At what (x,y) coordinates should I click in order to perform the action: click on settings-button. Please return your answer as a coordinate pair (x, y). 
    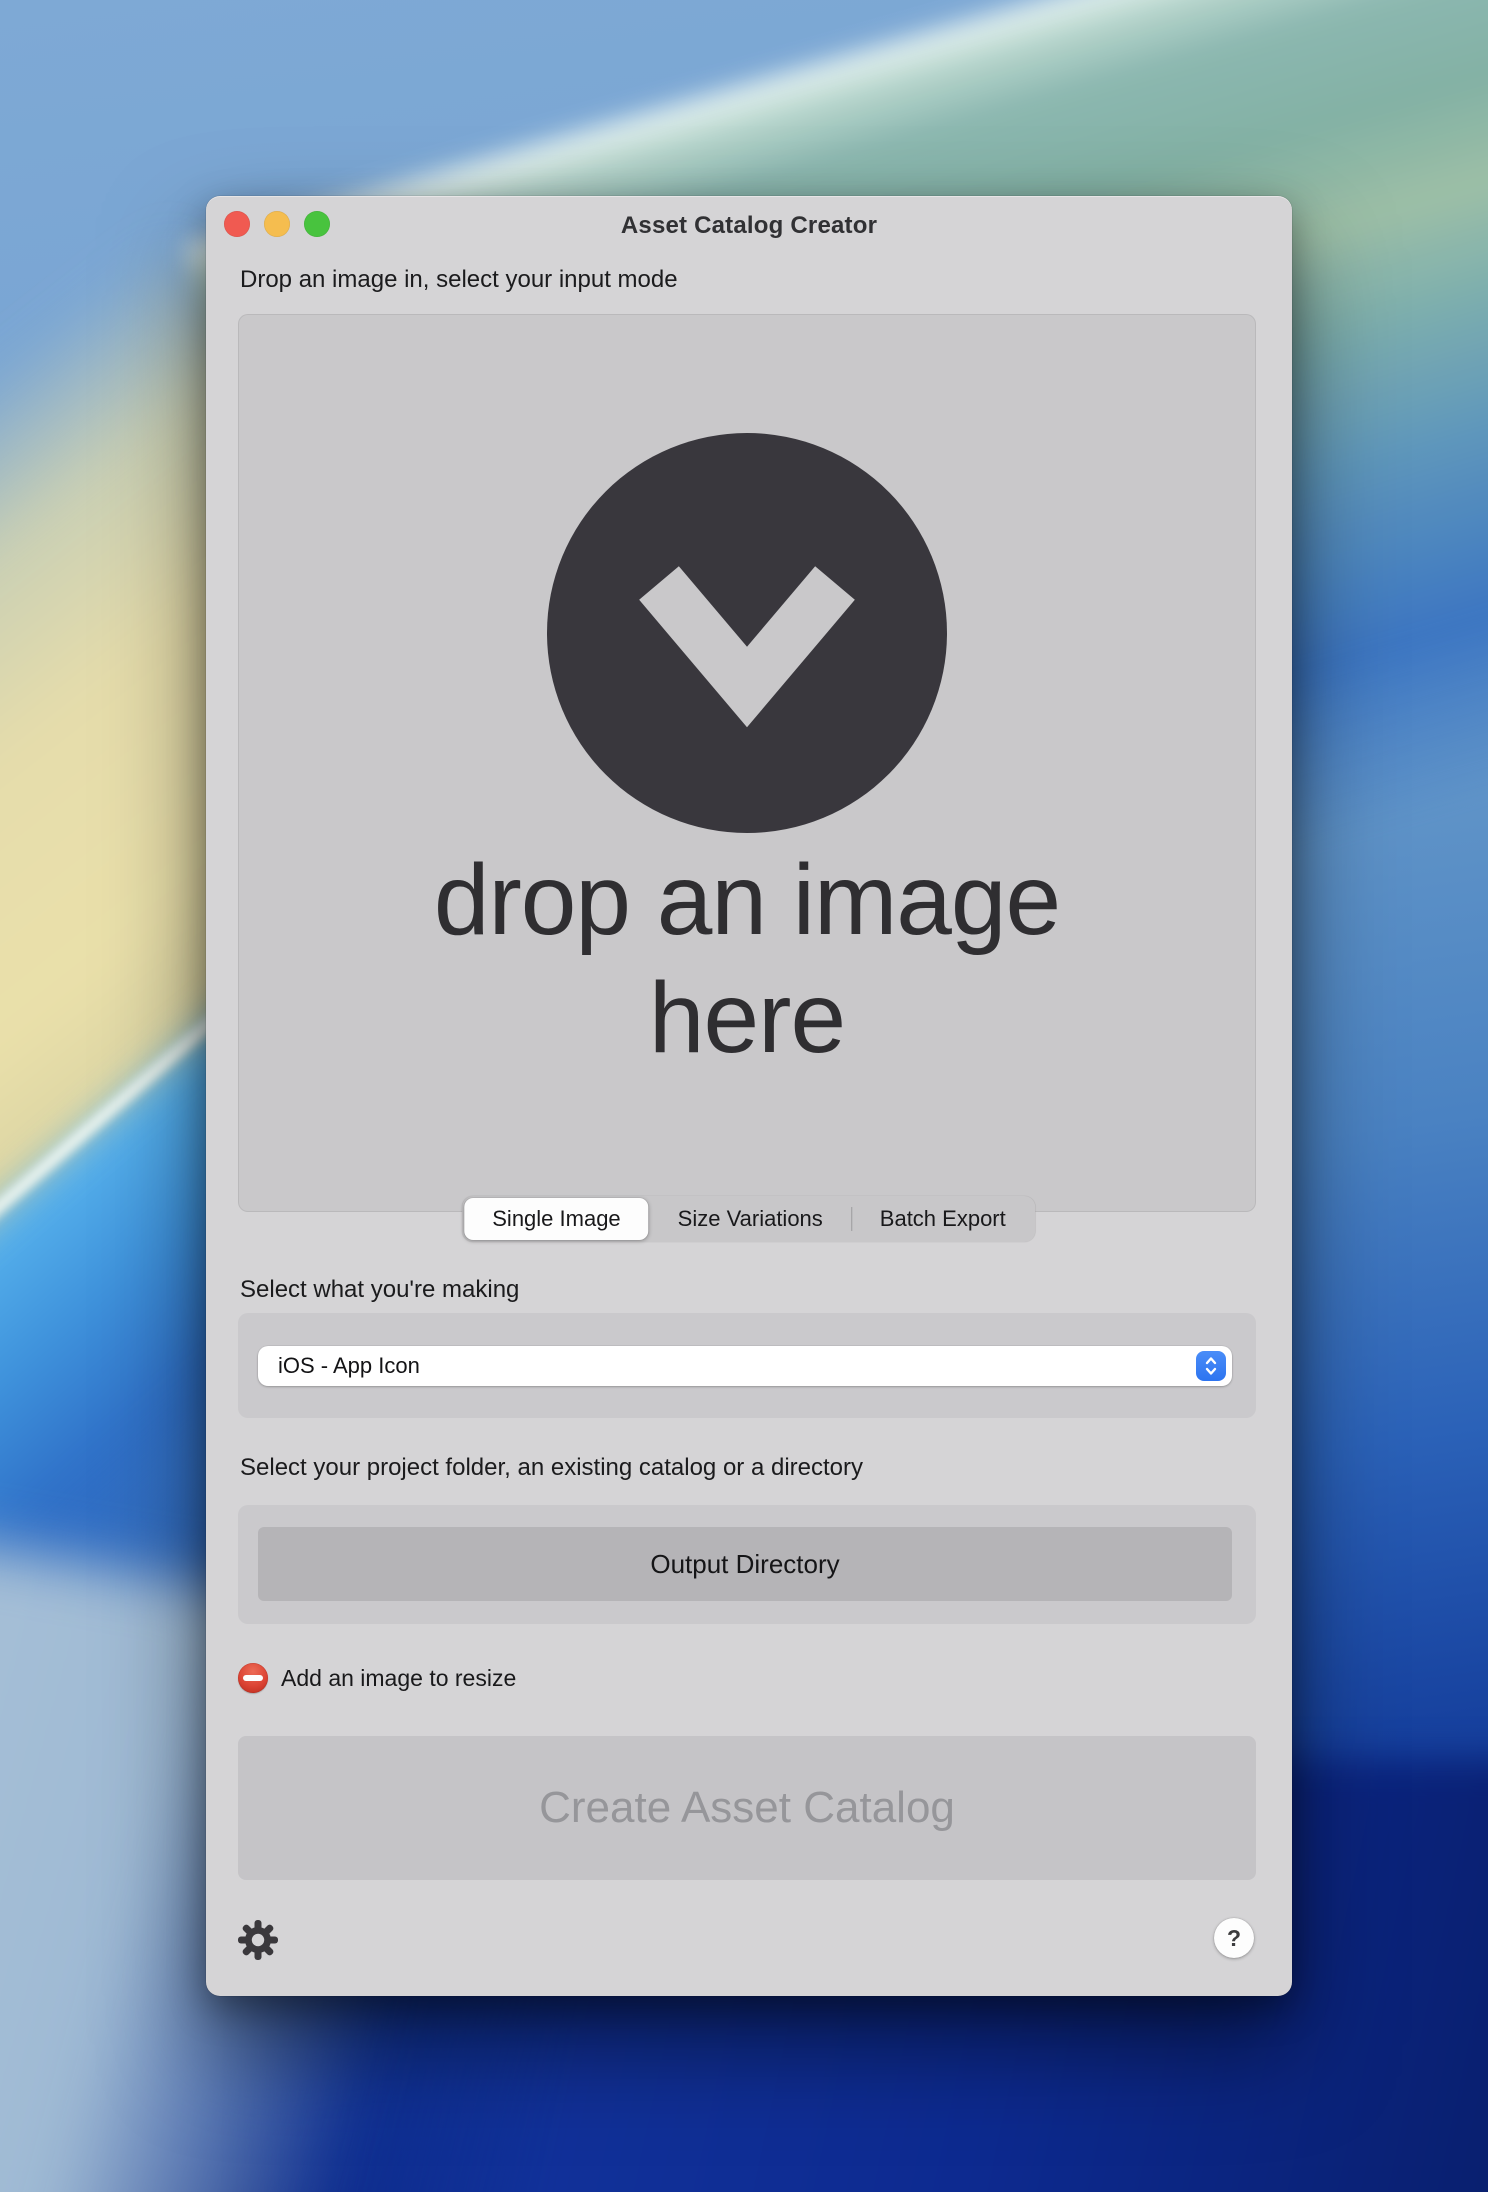
    Looking at the image, I should click on (258, 1940).